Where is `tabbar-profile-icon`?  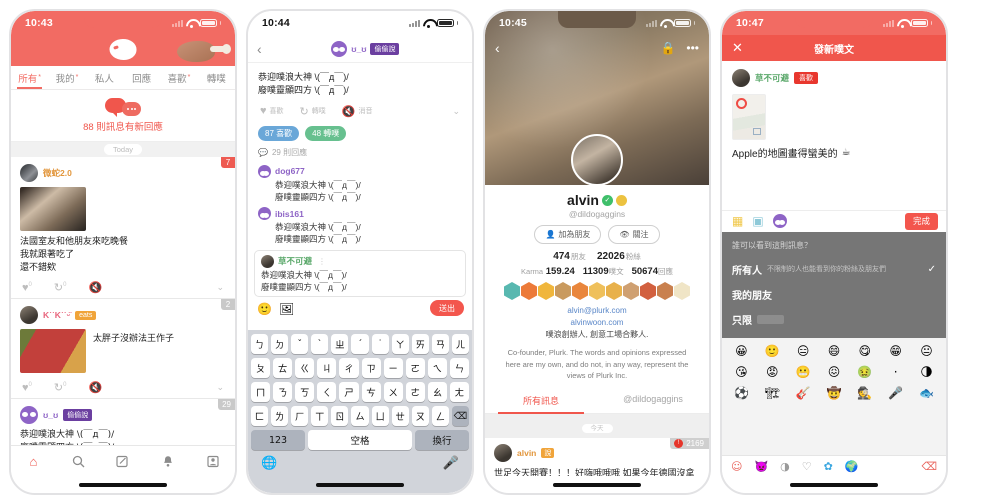 tabbar-profile-icon is located at coordinates (212, 461).